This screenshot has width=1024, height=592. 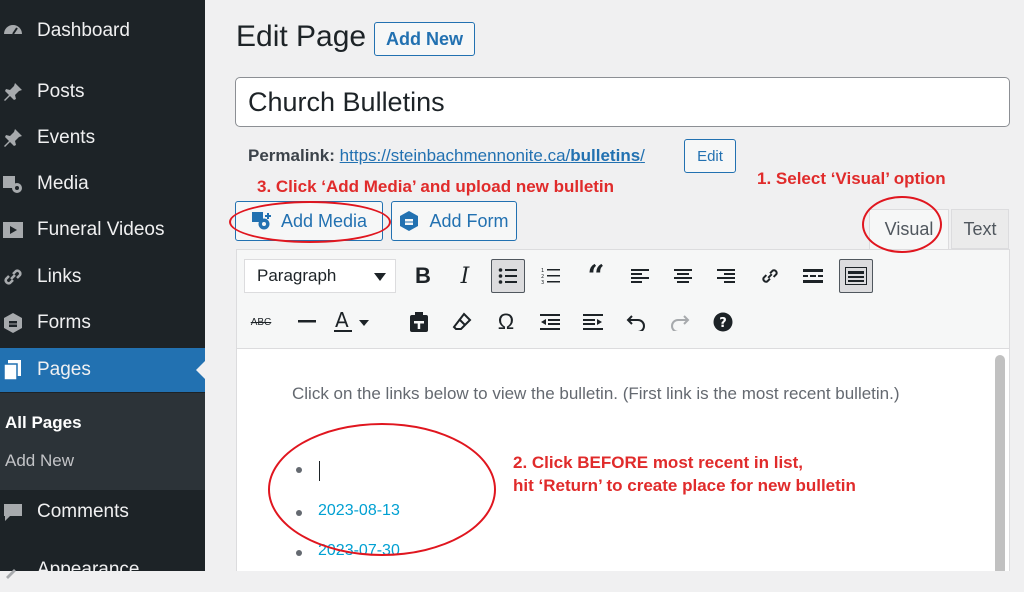 I want to click on redo-icon, so click(x=680, y=322).